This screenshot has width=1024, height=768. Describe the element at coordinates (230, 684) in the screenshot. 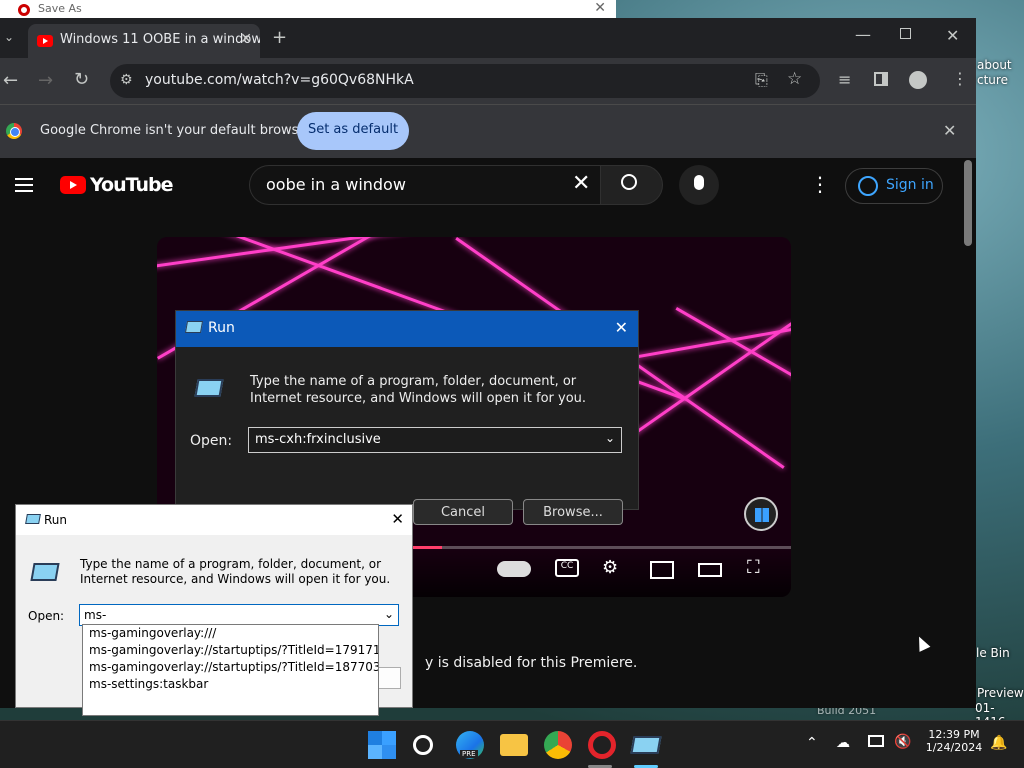

I see `autocomplete-item: ms-settings:taskbar` at that location.